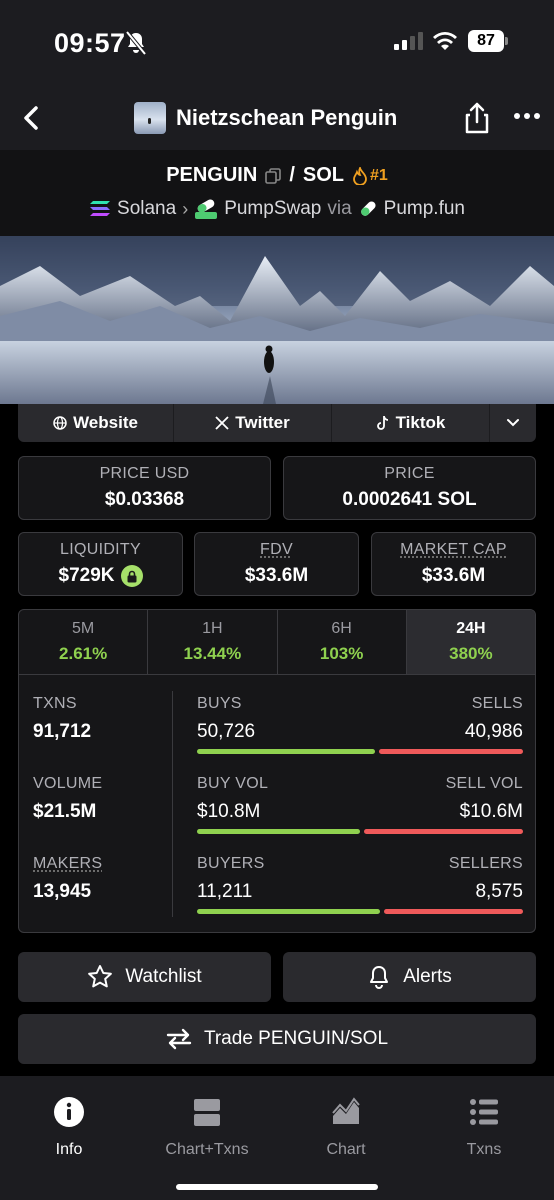  I want to click on copy-icon, so click(273, 175).